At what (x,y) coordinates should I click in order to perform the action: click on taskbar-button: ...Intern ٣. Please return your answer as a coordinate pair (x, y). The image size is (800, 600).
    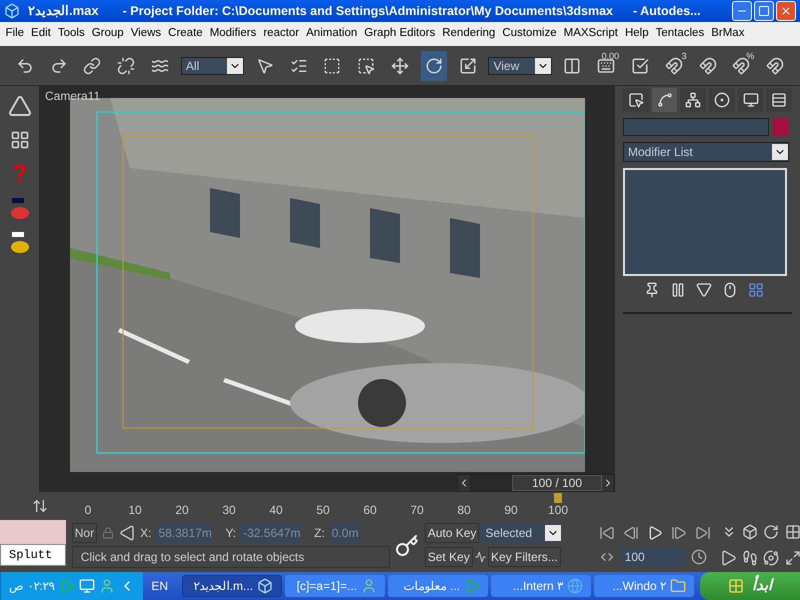
    Looking at the image, I should click on (541, 586).